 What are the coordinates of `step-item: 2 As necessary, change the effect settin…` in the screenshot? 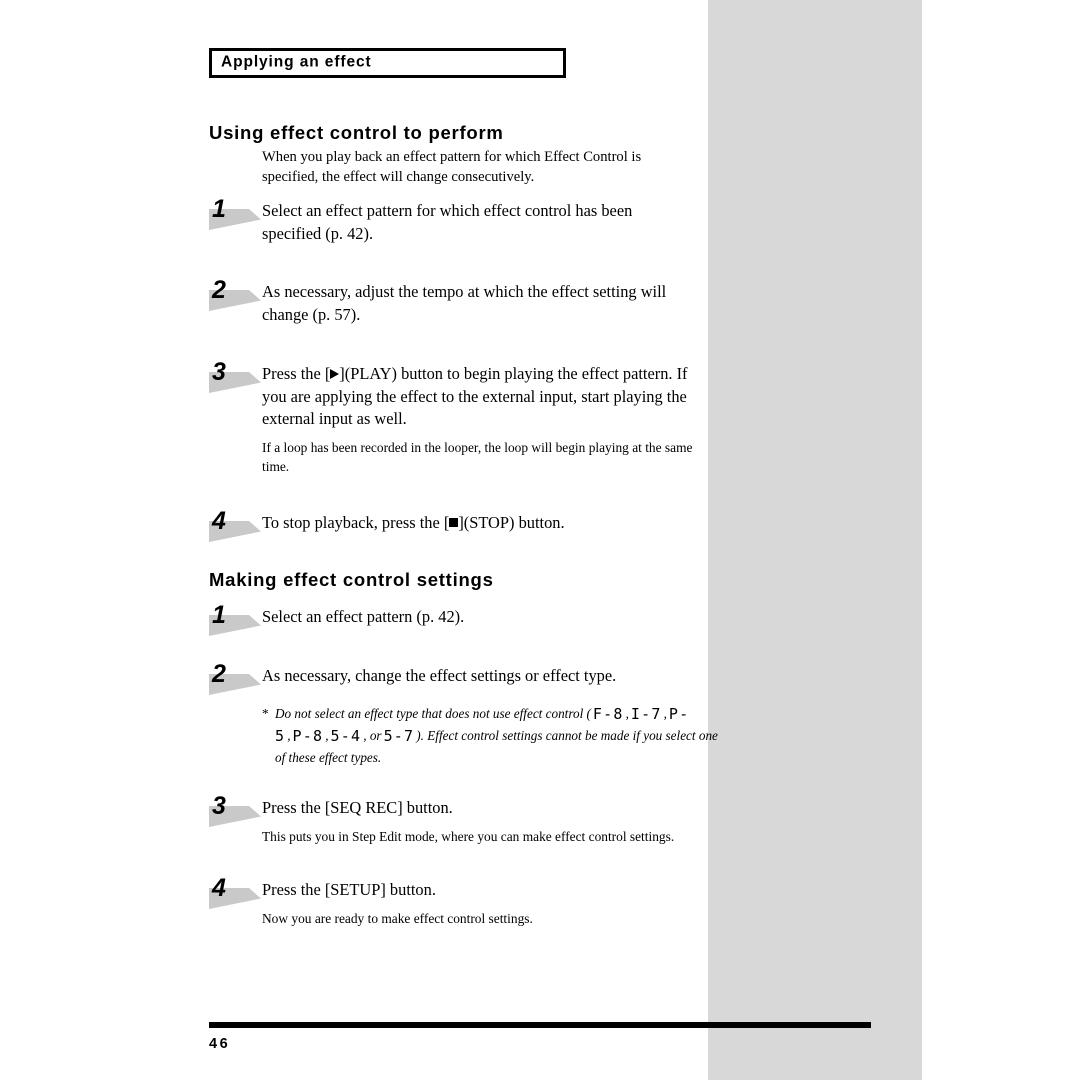 It's located at (463, 714).